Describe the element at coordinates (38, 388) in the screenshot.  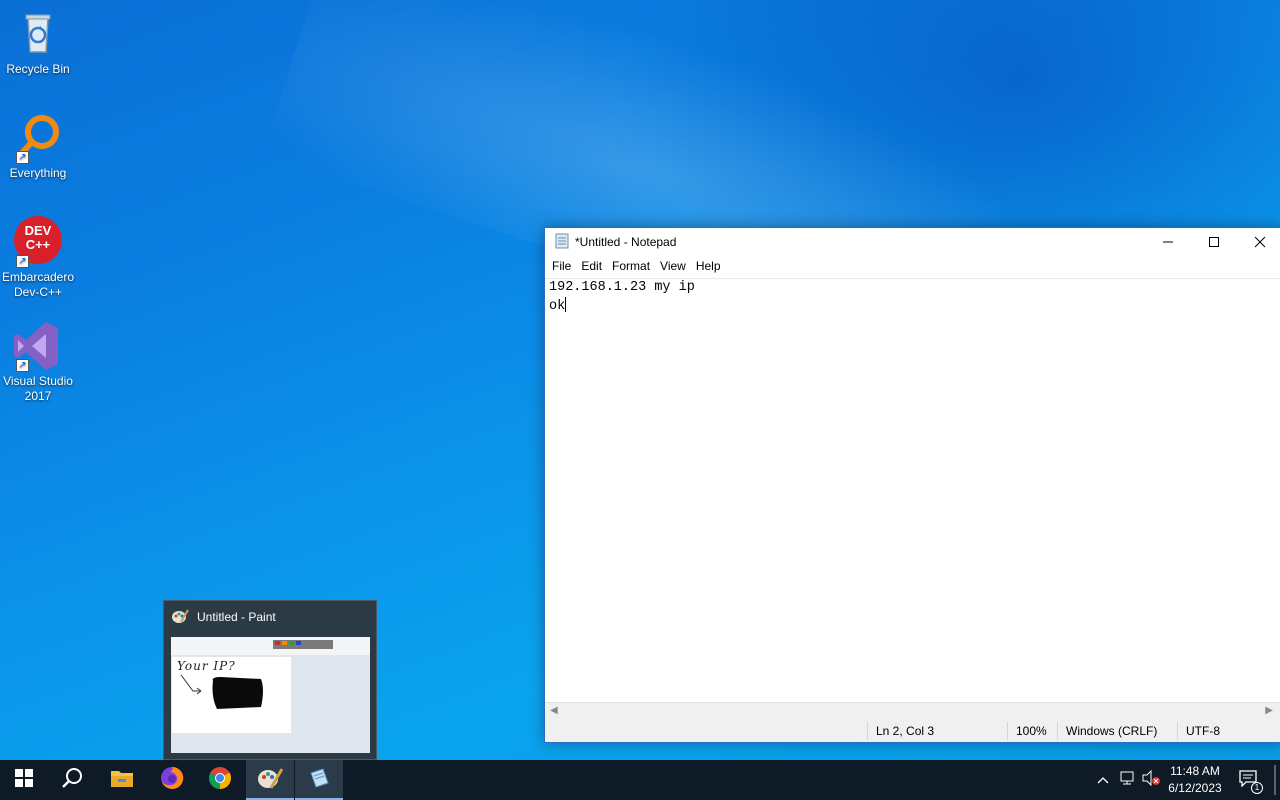
I see `visual-studio-label: Visual Studio 2017` at that location.